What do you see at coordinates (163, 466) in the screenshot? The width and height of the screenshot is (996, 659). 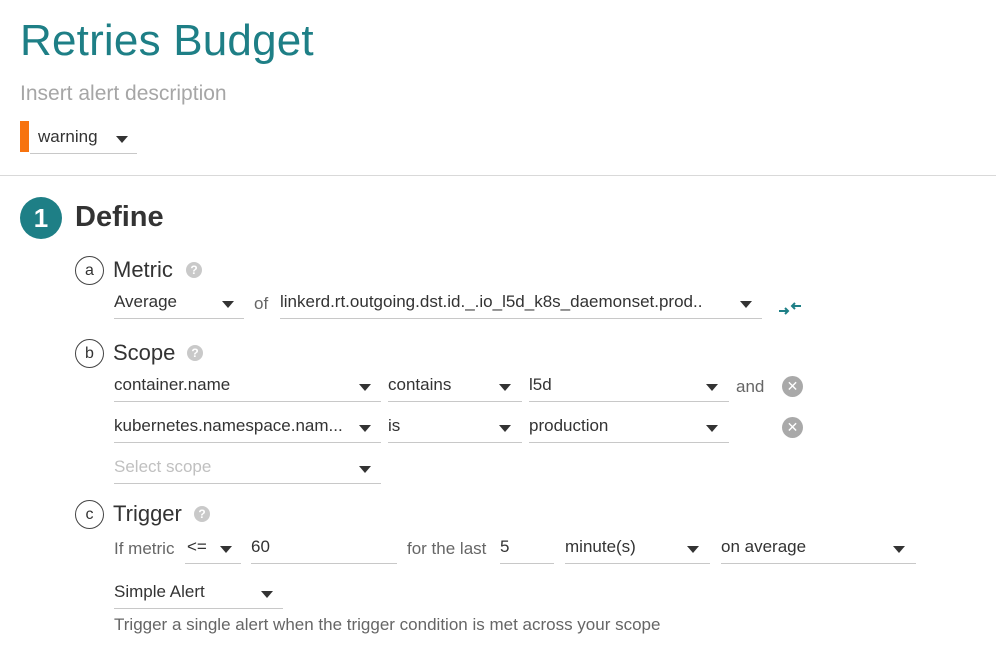 I see `select-scope-placeholder: Select scope` at bounding box center [163, 466].